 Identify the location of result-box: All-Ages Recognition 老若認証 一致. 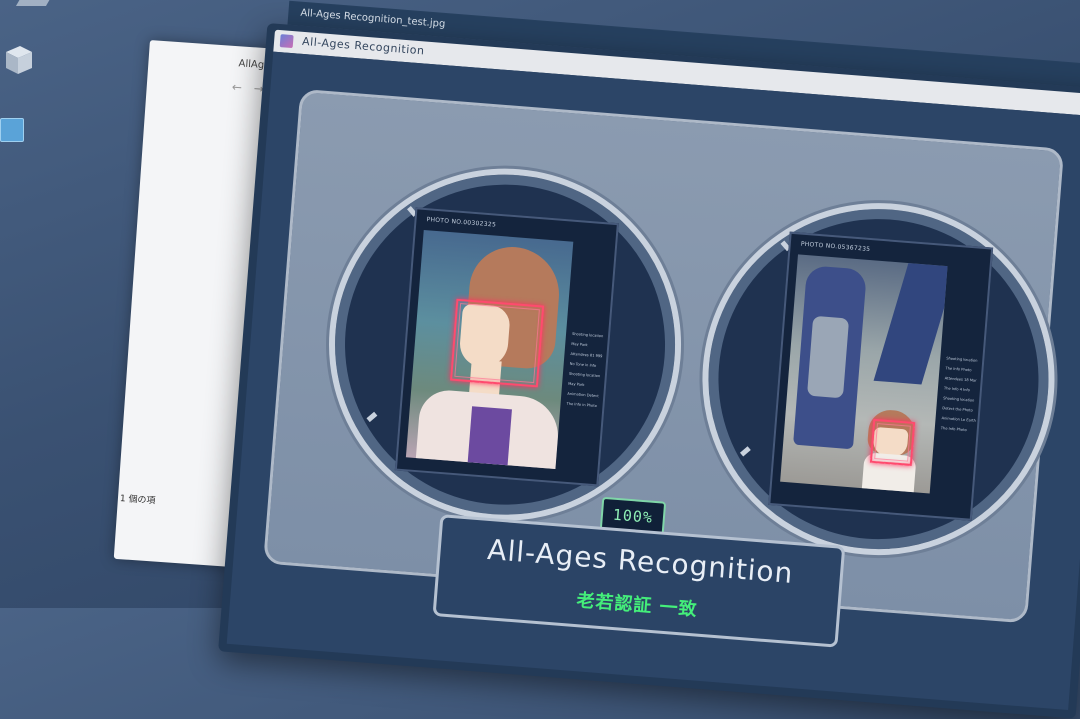
(639, 581).